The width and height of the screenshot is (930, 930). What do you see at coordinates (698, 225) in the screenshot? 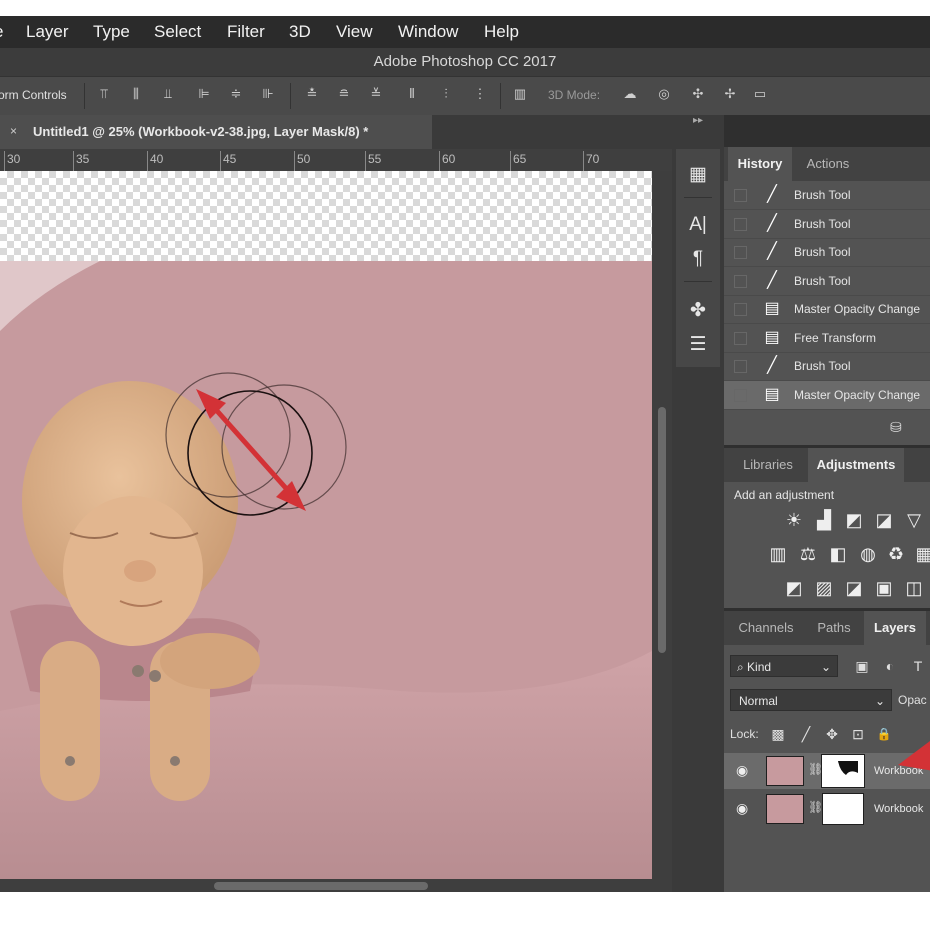
I see `character-icon: A|` at bounding box center [698, 225].